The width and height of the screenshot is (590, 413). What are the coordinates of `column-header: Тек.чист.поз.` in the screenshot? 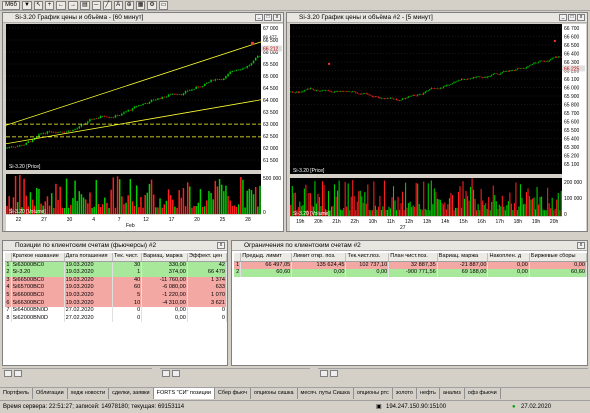 It's located at (367, 257).